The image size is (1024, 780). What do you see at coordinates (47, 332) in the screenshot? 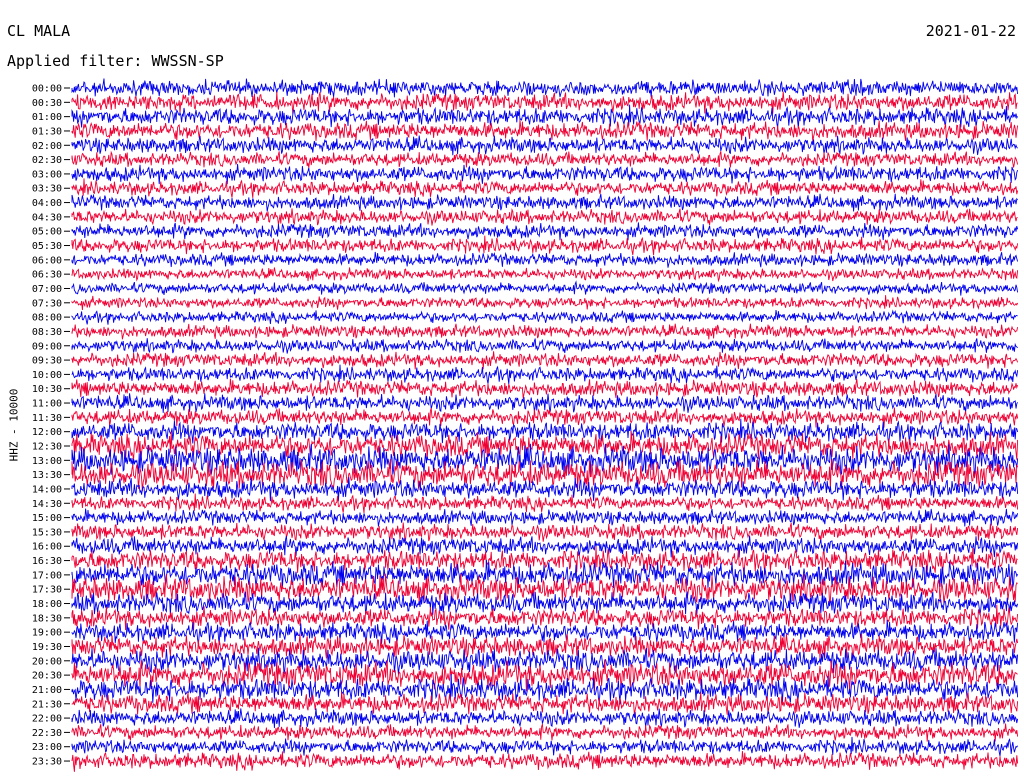
I see `time-label: 08:30` at bounding box center [47, 332].